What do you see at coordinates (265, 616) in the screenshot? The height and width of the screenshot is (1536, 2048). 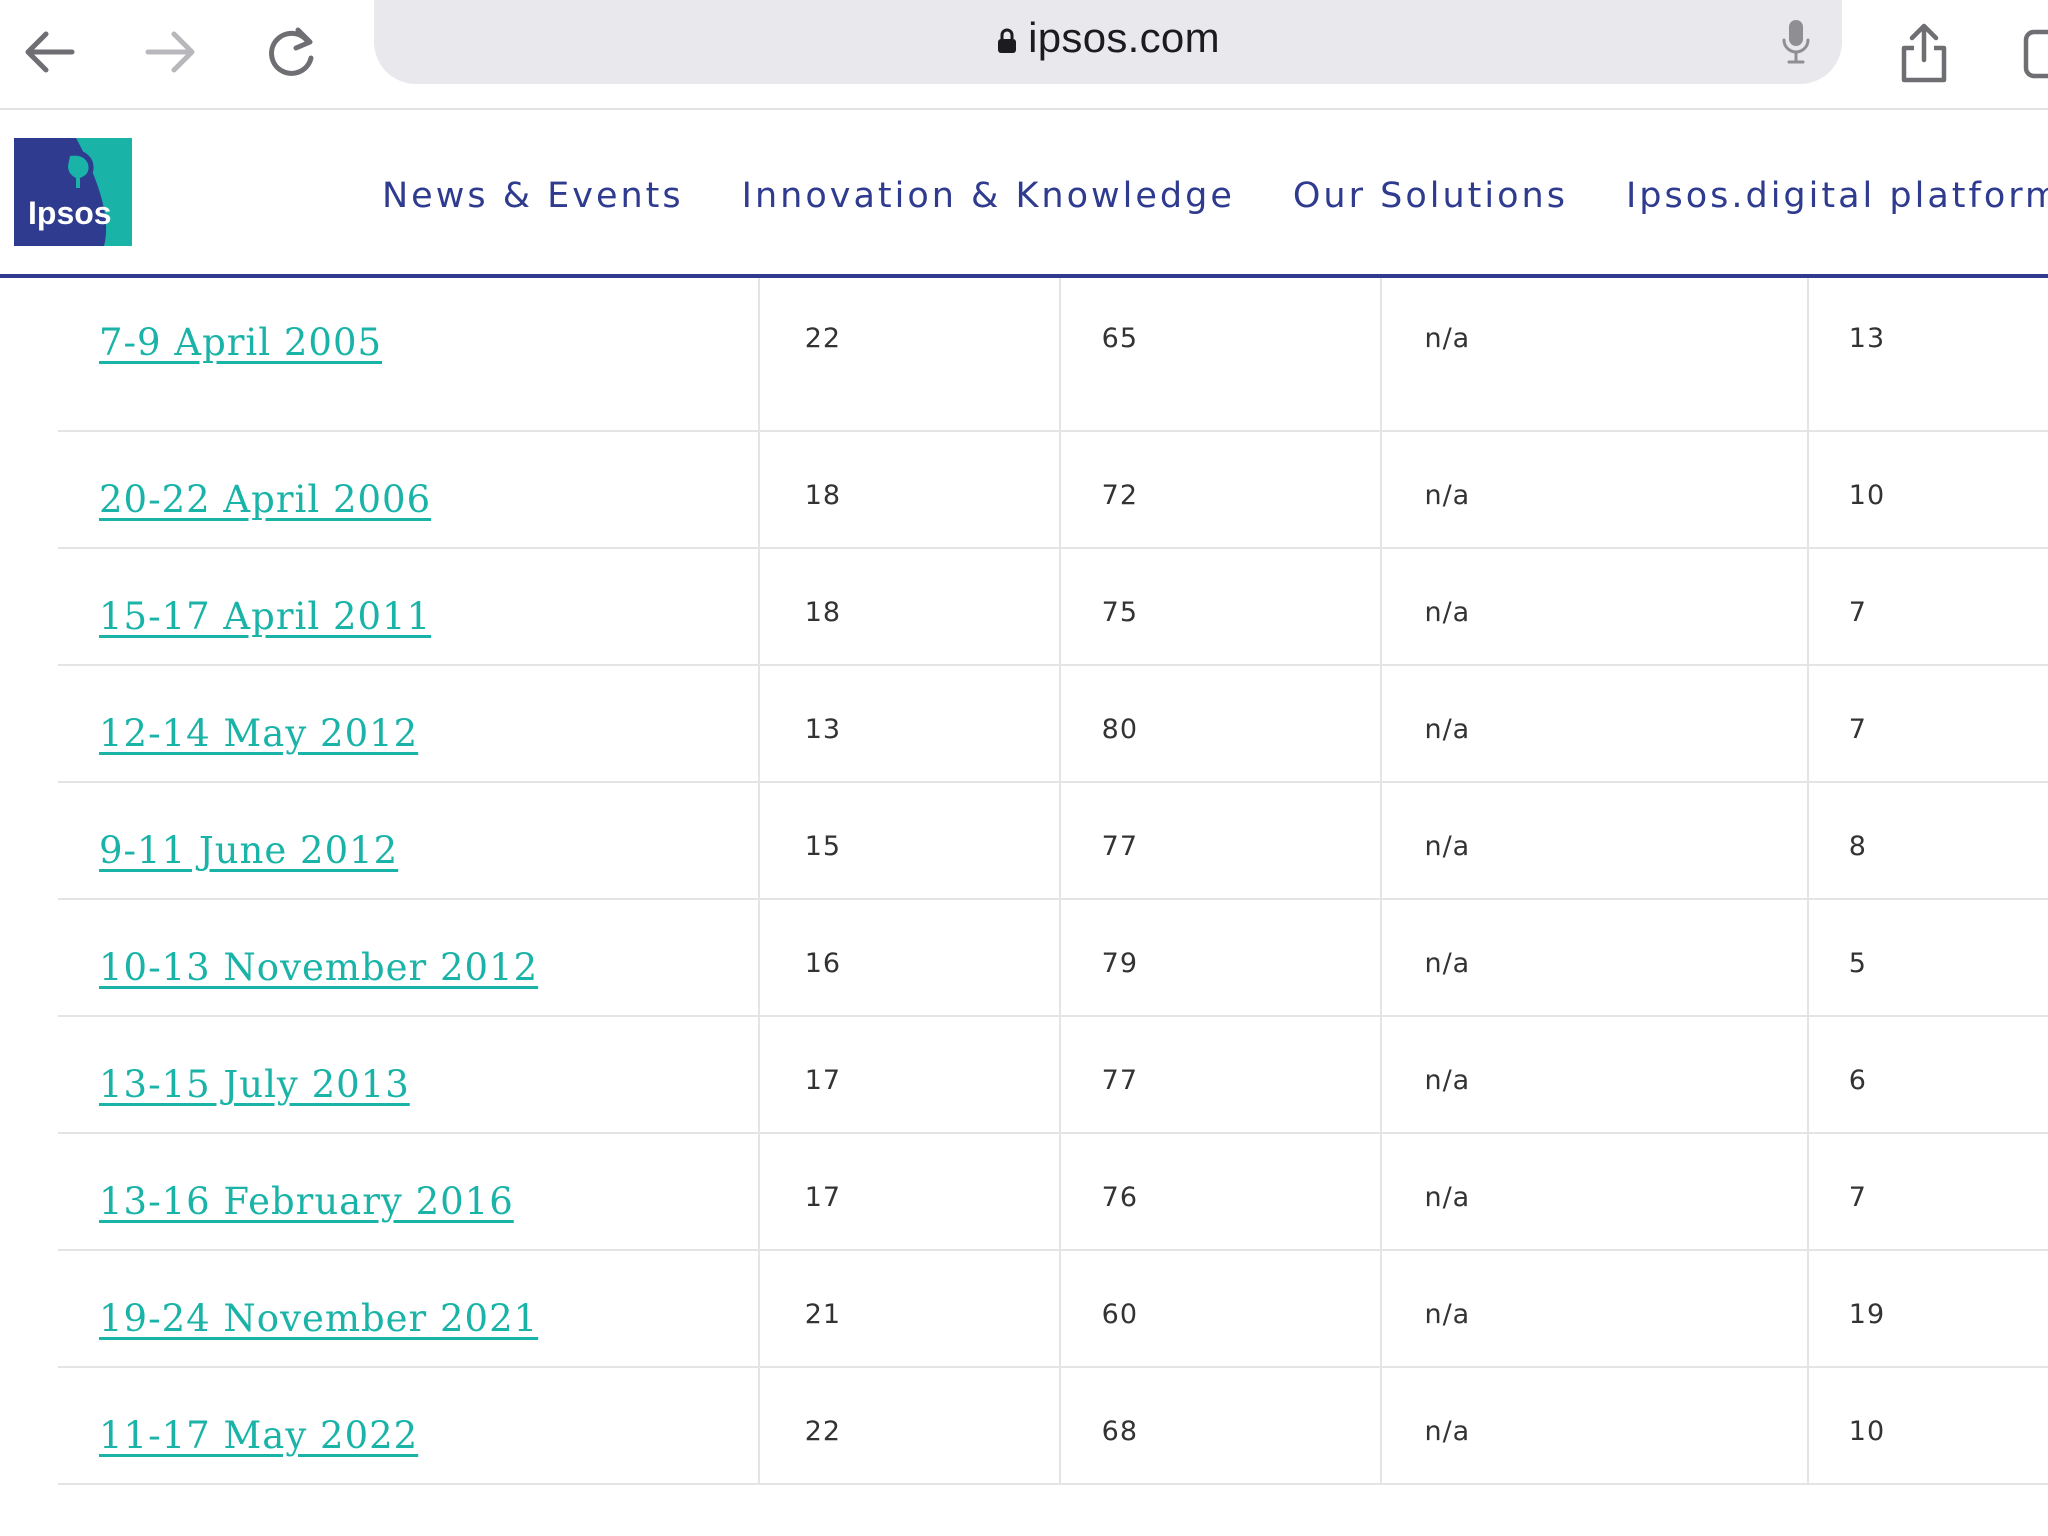 I see `poll-date-link: 15-17 April 2011` at bounding box center [265, 616].